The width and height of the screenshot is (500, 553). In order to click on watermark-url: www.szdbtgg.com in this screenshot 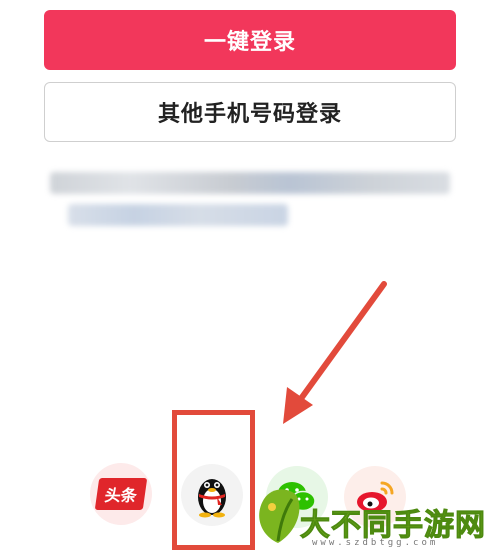, I will do `click(375, 543)`.